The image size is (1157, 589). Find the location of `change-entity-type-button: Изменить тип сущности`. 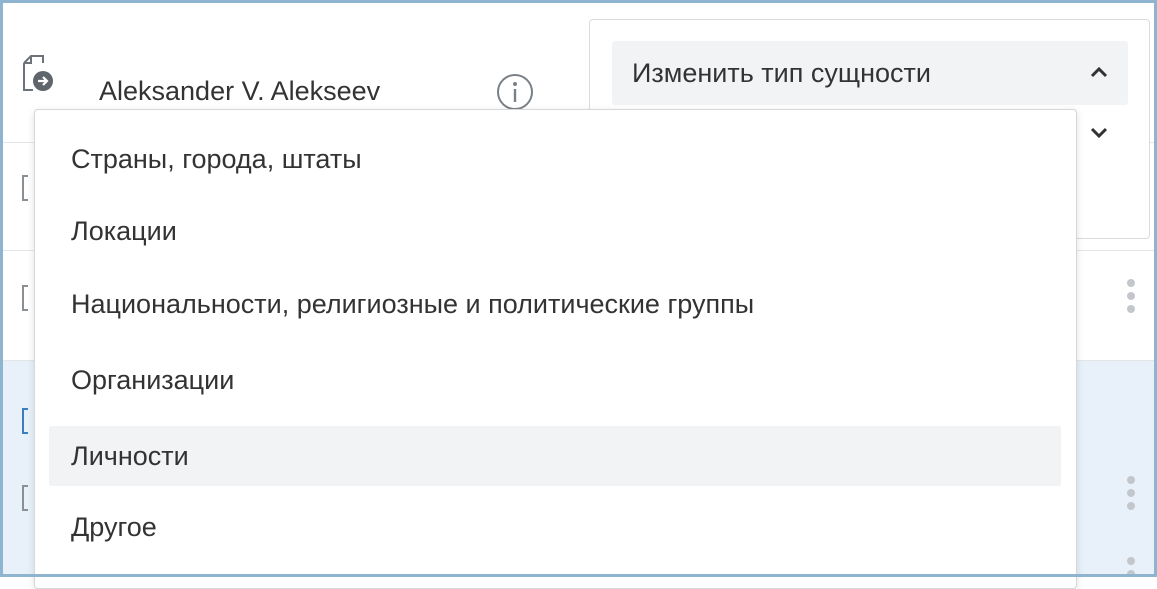

change-entity-type-button: Изменить тип сущности is located at coordinates (870, 73).